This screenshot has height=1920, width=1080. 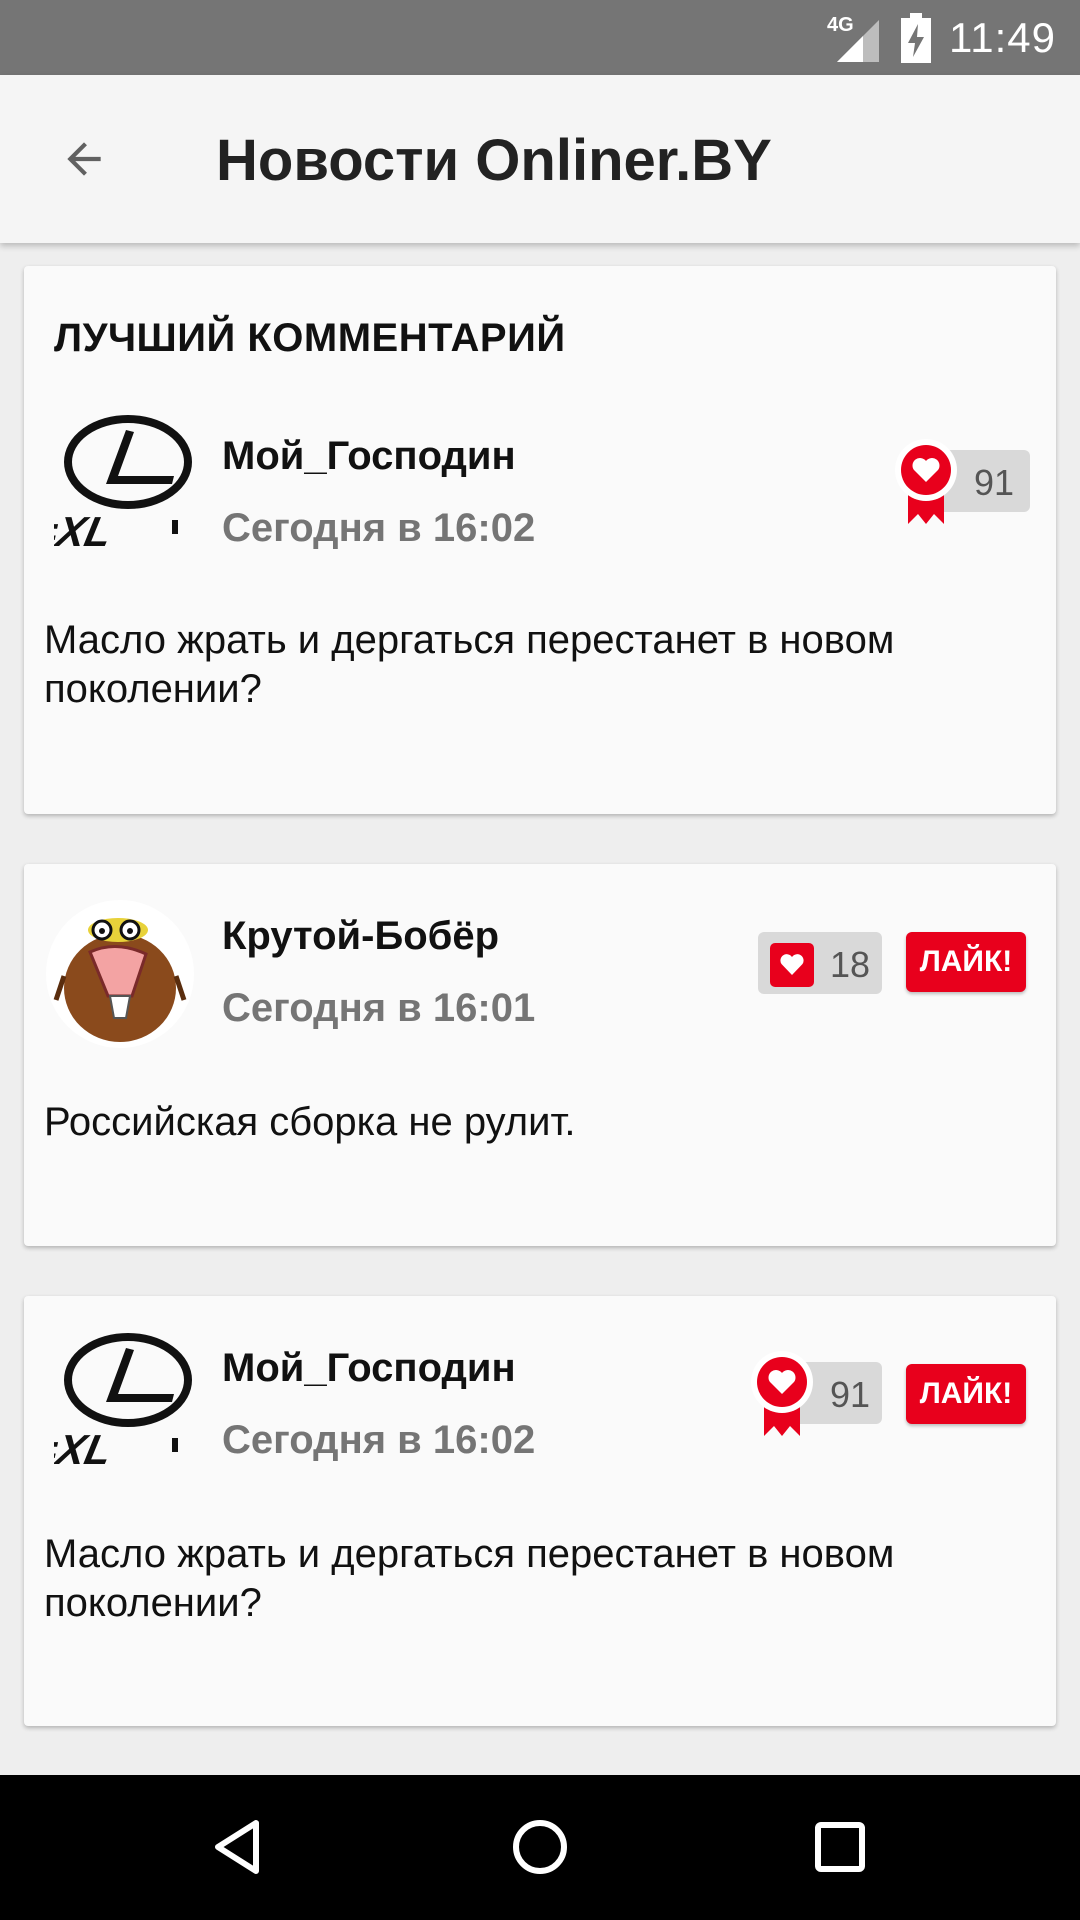 I want to click on best-comment-heading: ЛУЧШИЙ КОММЕНТАРИЙ, so click(x=310, y=338).